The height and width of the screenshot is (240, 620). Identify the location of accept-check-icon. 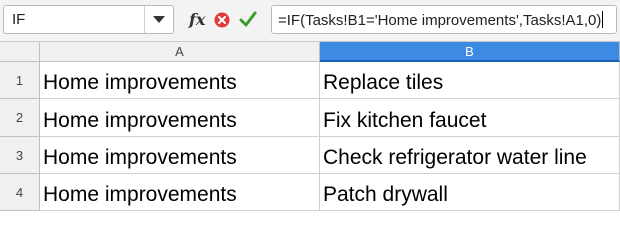
(248, 19).